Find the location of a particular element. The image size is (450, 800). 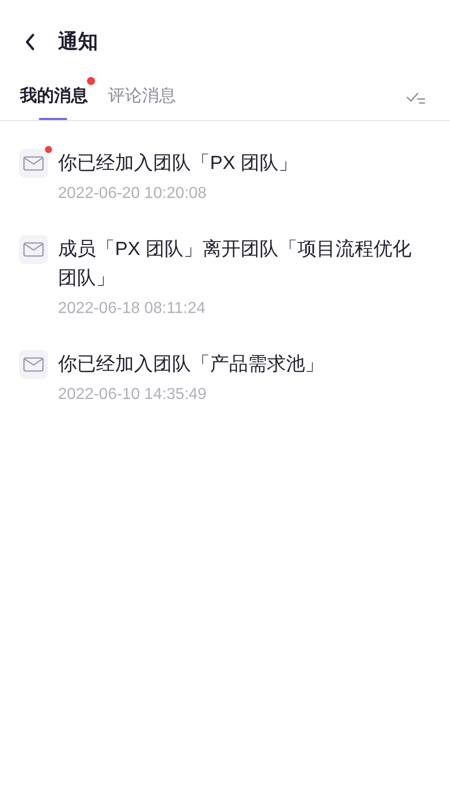

message-time: 2022-06-20 10:20:08 is located at coordinates (133, 194).